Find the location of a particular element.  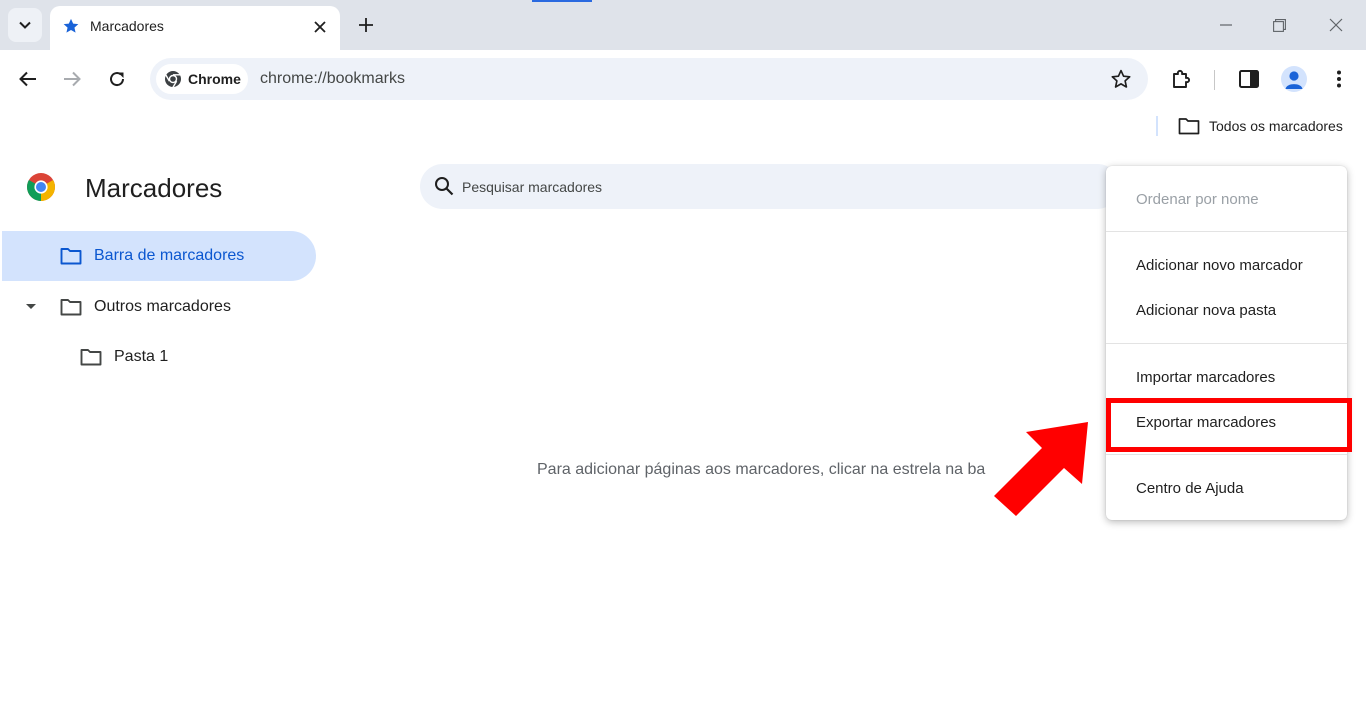

side-panel-icon is located at coordinates (1249, 79).